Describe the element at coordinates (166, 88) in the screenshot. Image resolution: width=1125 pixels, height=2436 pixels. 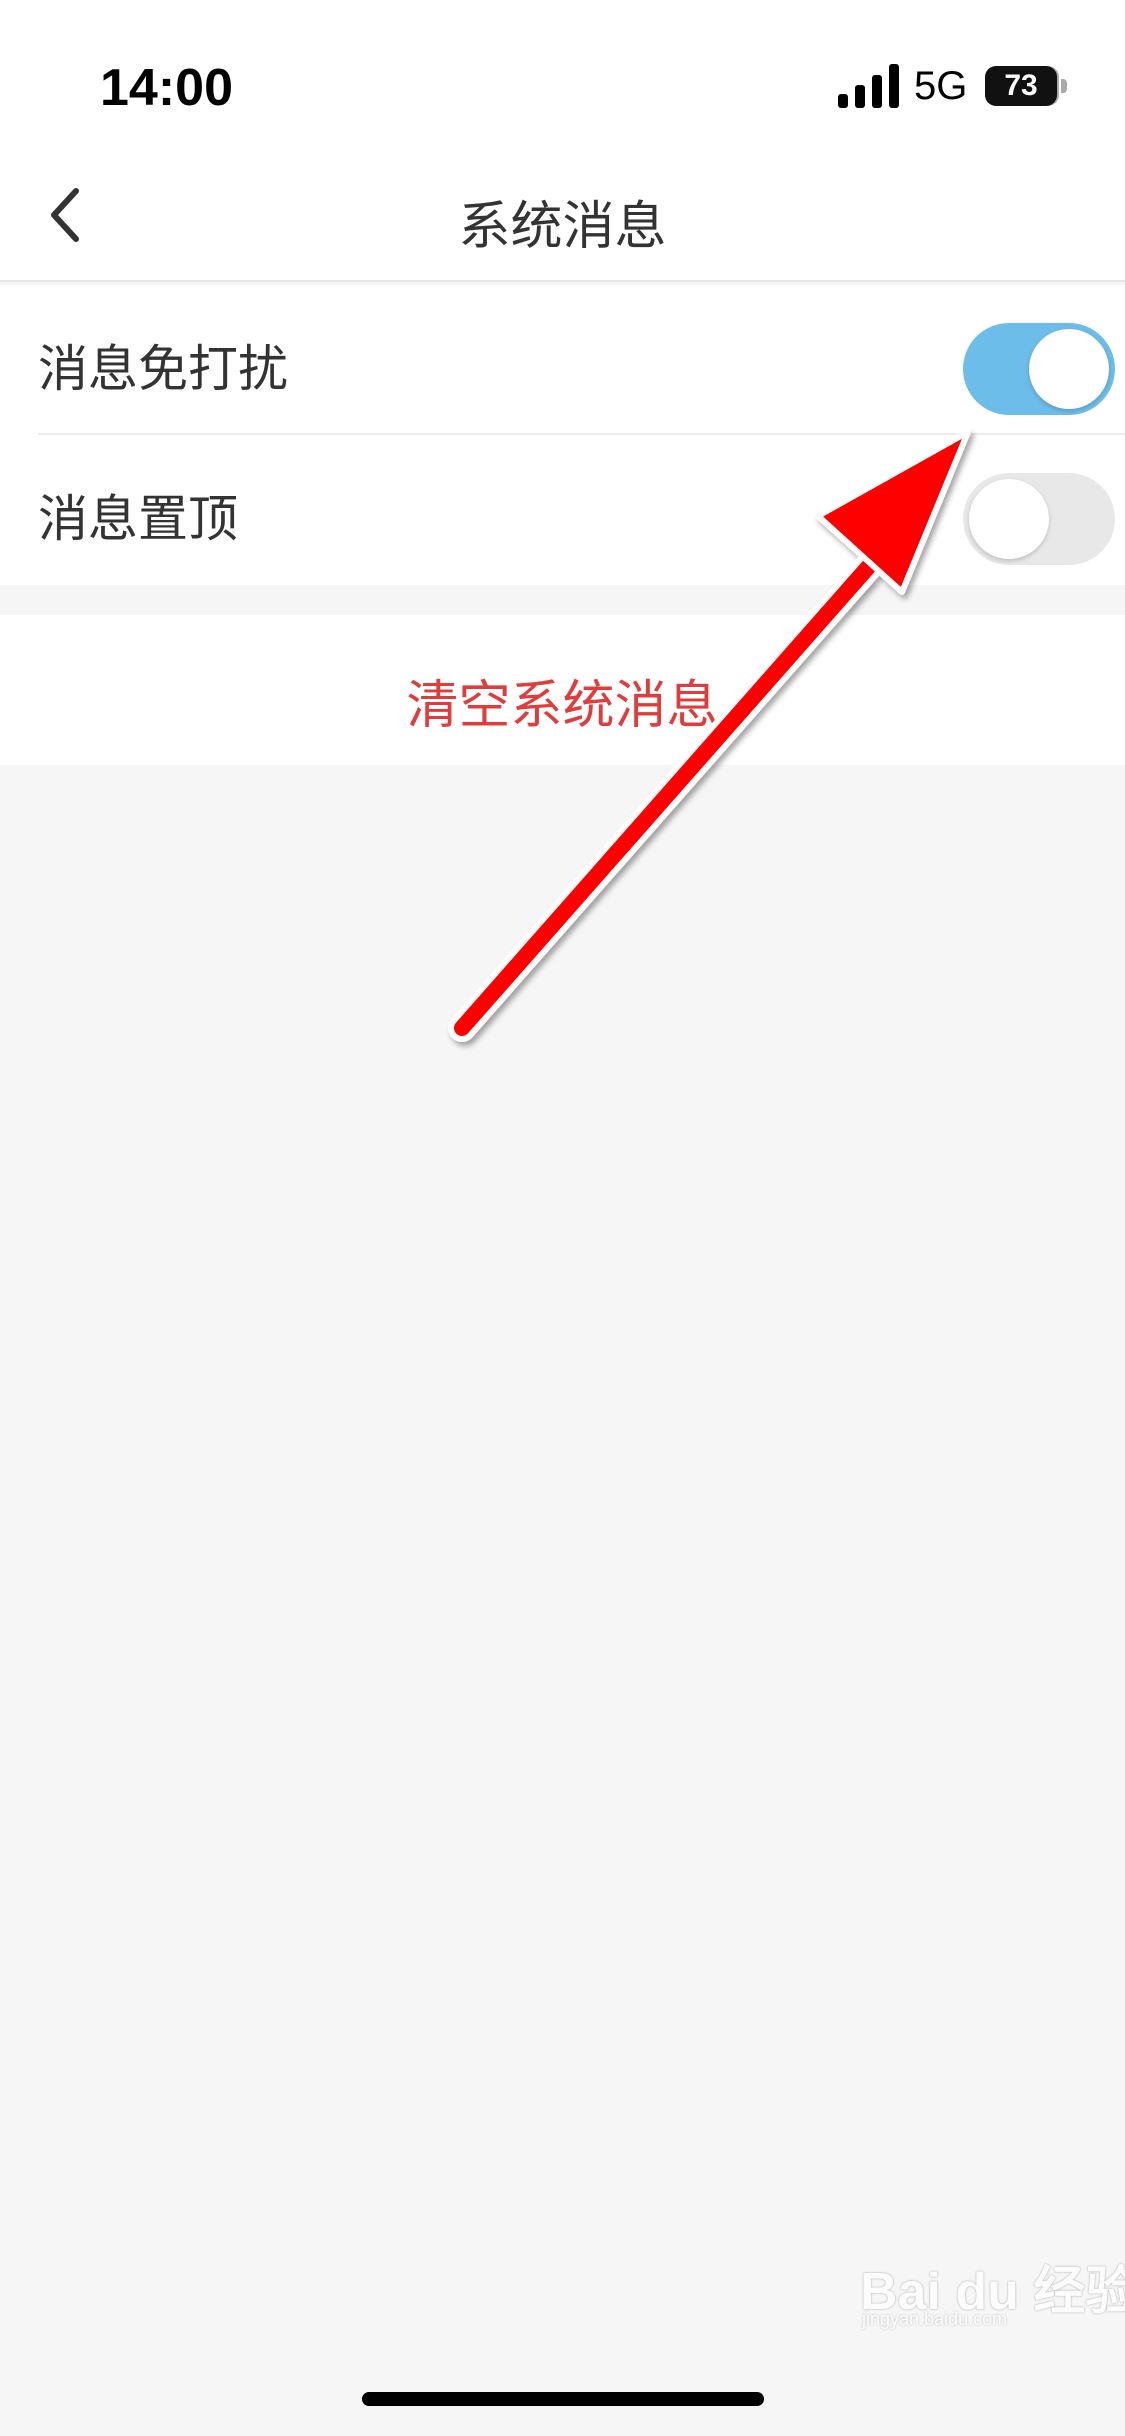
I see `status-time: 14:00` at that location.